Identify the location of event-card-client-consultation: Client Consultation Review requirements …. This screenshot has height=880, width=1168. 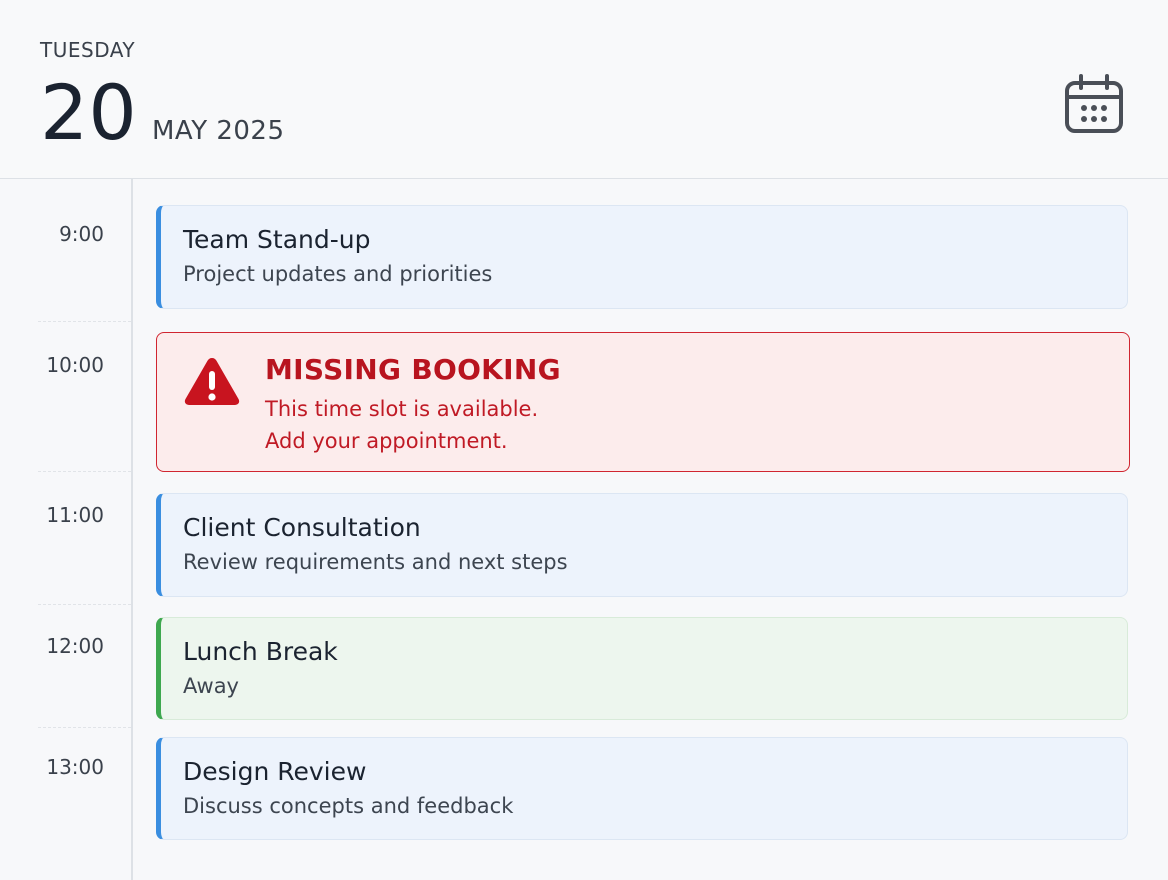
(642, 545).